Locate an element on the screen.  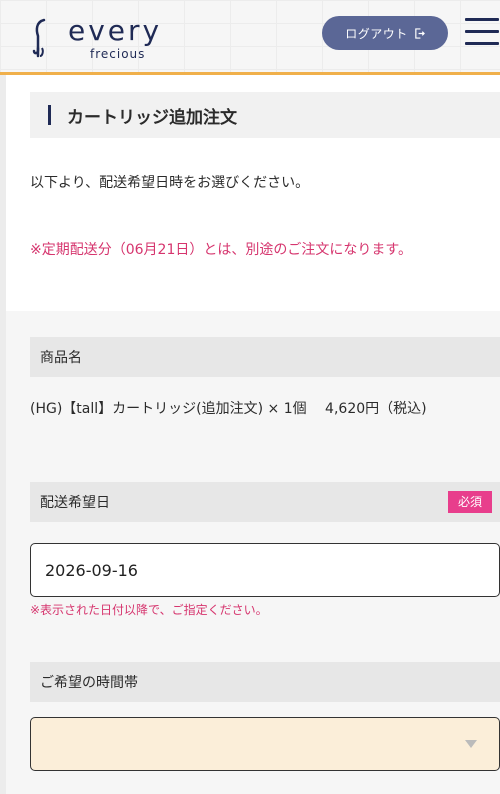
water-drop-icon is located at coordinates (39, 38).